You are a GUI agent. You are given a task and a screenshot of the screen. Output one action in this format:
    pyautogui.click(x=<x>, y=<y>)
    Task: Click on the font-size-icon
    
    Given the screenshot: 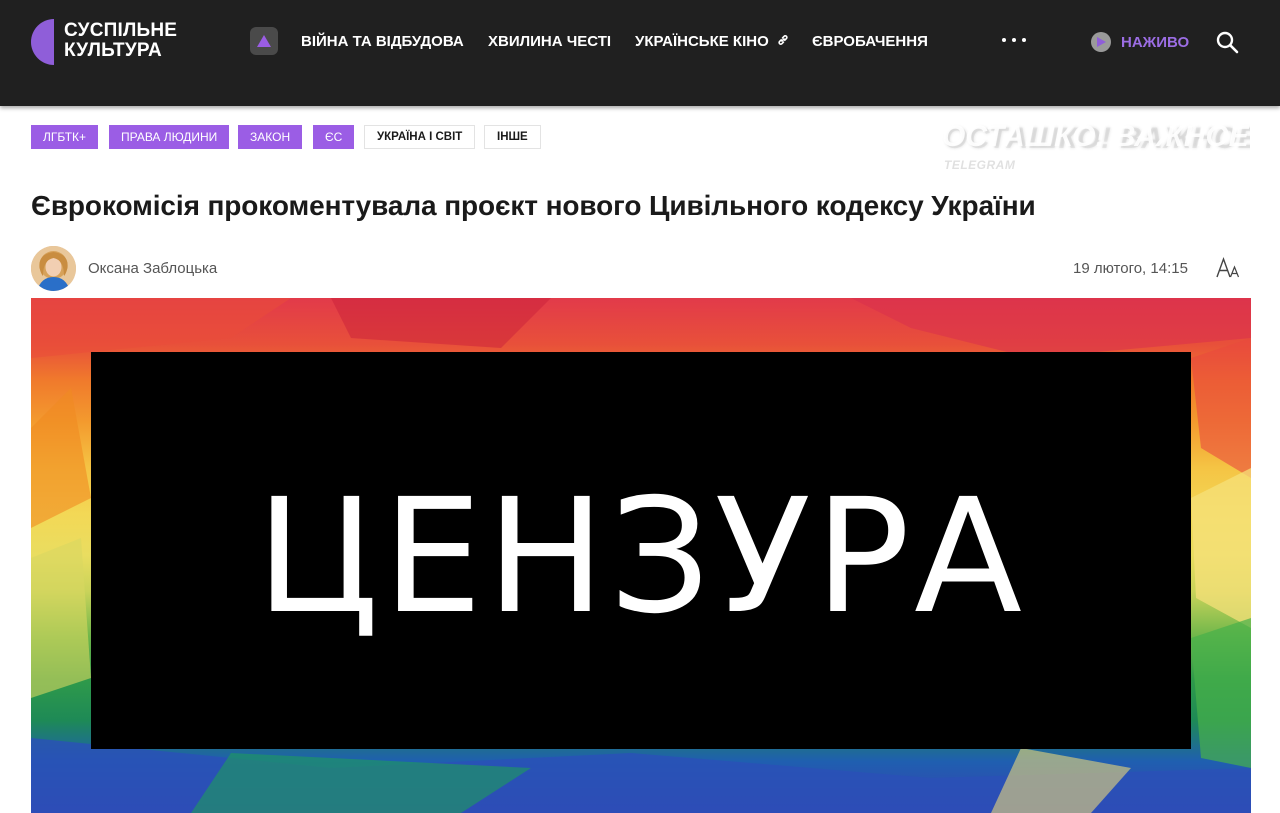 What is the action you would take?
    pyautogui.click(x=1228, y=268)
    